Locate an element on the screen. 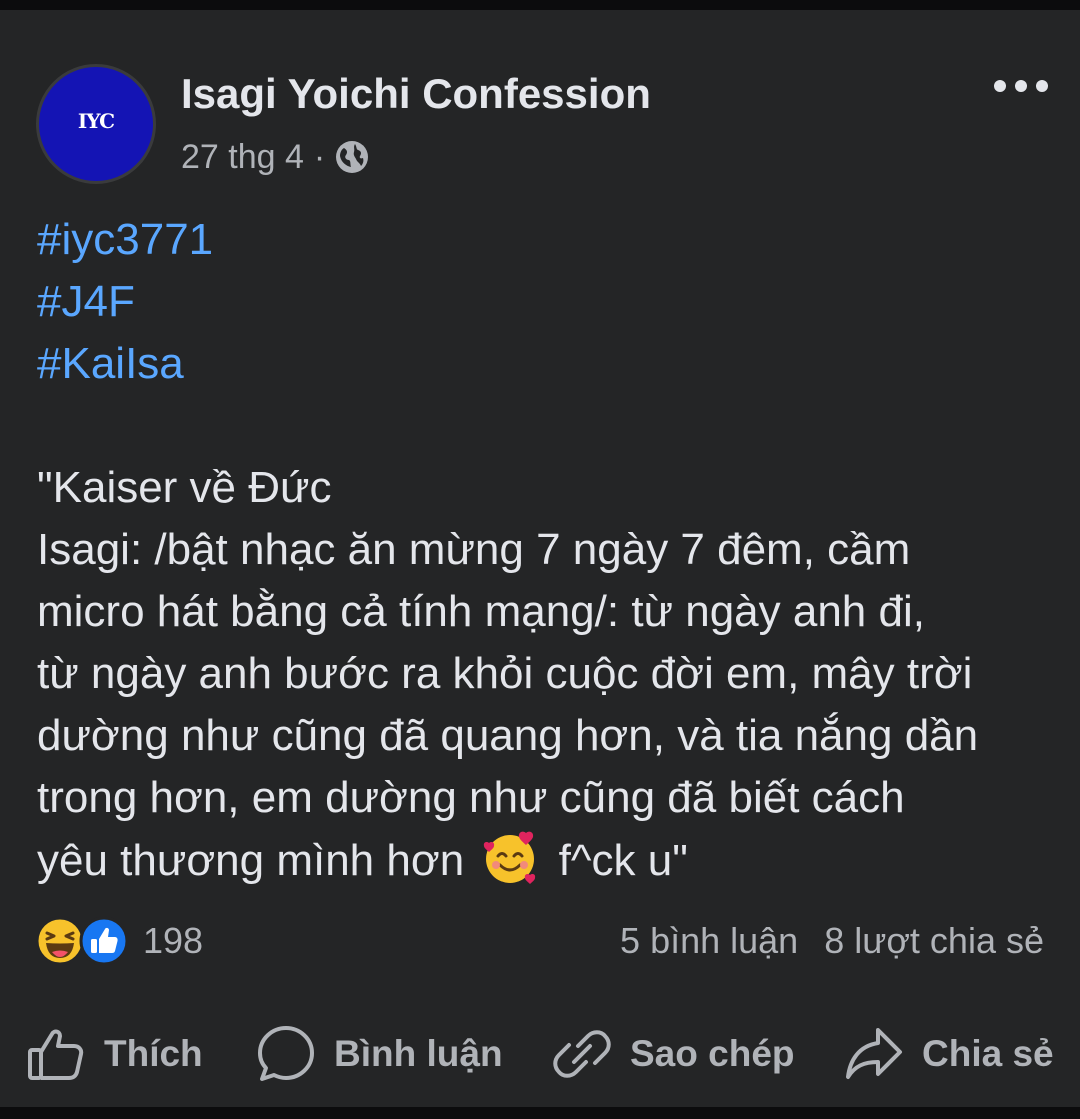 The image size is (1080, 1119). reaction-count: 198 is located at coordinates (173, 940).